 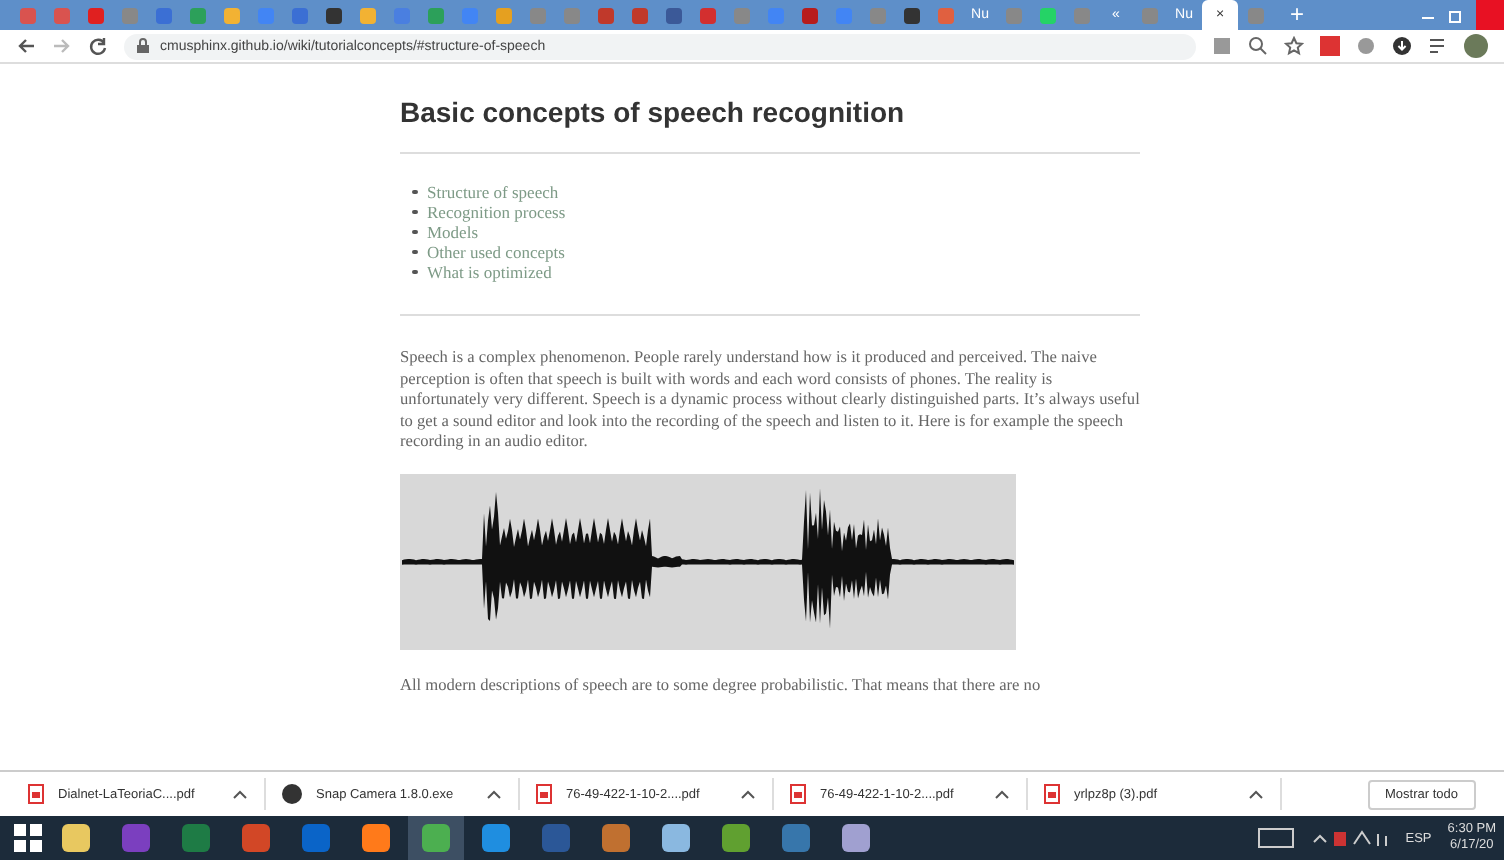 I want to click on body-paragraph: Speech is a complex phenomenon. People rarely understand how is it produced and perceived. The naive perception is often that speech is built with words and each word consists of phones. The reality is unfortunately very different. Speech is a dynamic process without clearly distinguished parts. It’s always useful to get a sound editor and look into the recording of the speech and listen to it. Here is for example the speech recording in an audio editor., so click(x=770, y=401).